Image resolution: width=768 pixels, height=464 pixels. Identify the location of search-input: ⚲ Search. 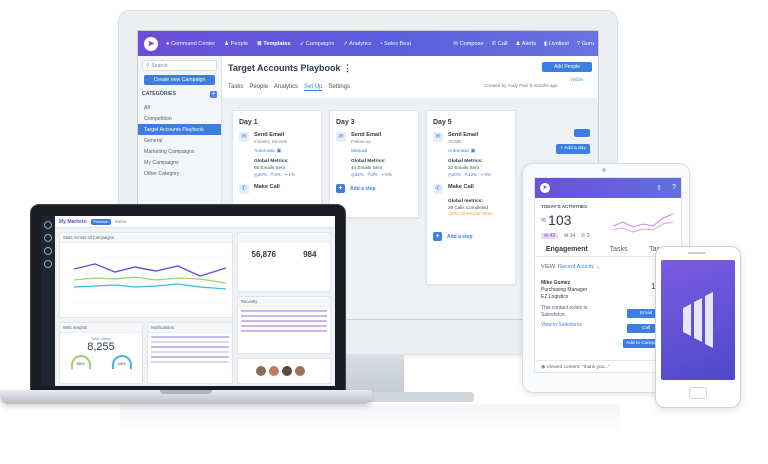
(179, 65).